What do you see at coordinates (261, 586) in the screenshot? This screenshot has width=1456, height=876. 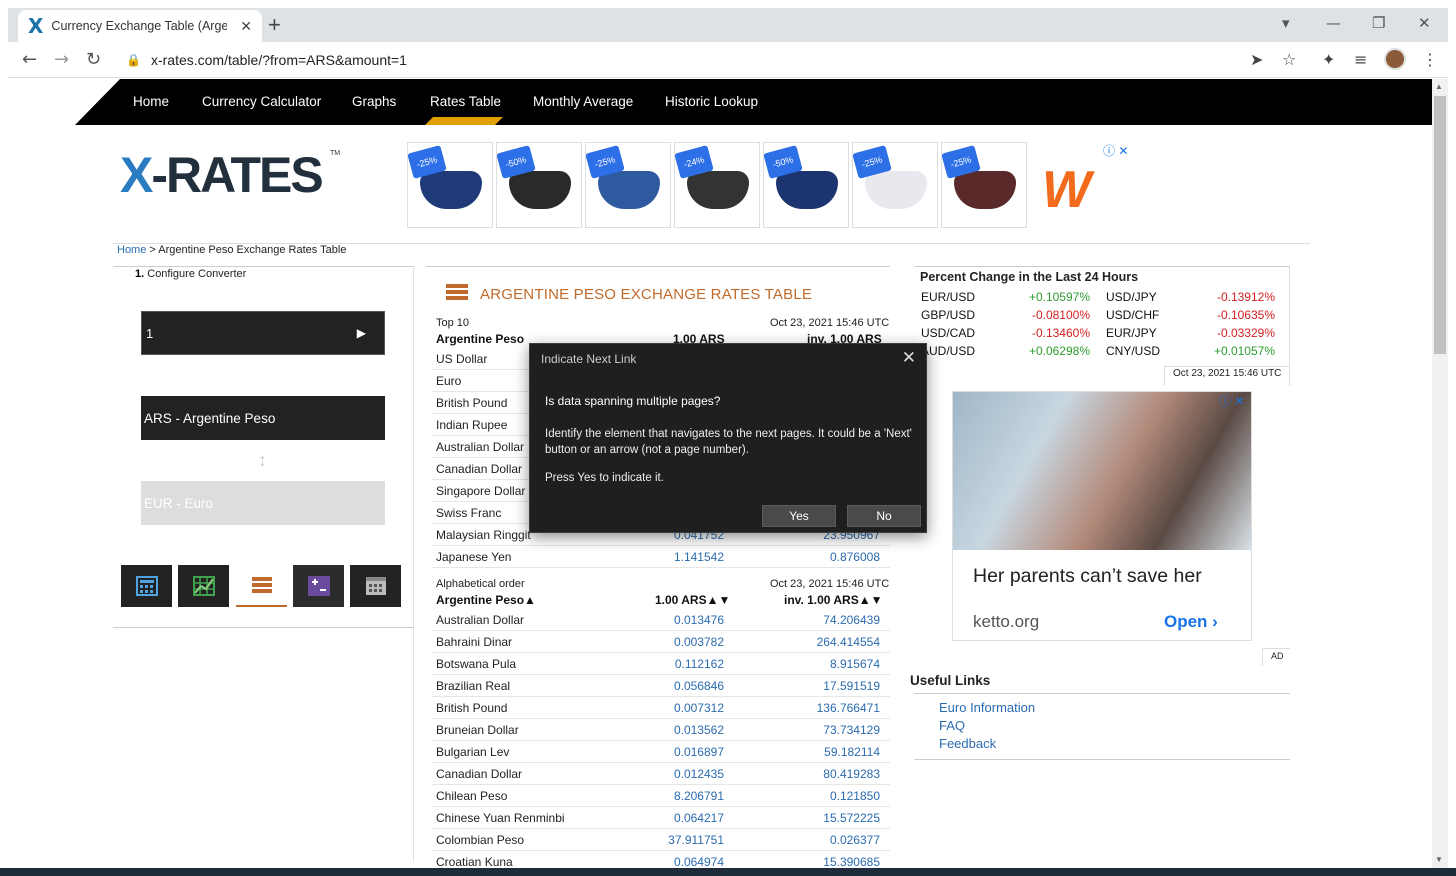 I see `rates-table-tool-icon` at bounding box center [261, 586].